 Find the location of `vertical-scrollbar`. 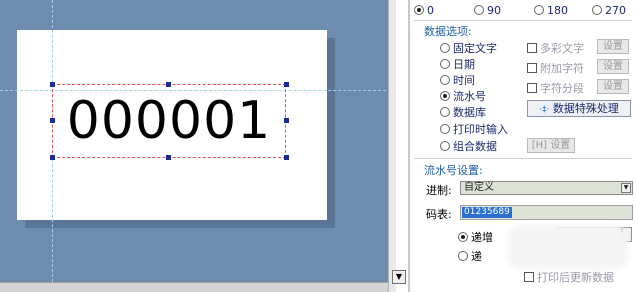

vertical-scrollbar is located at coordinates (392, 146).